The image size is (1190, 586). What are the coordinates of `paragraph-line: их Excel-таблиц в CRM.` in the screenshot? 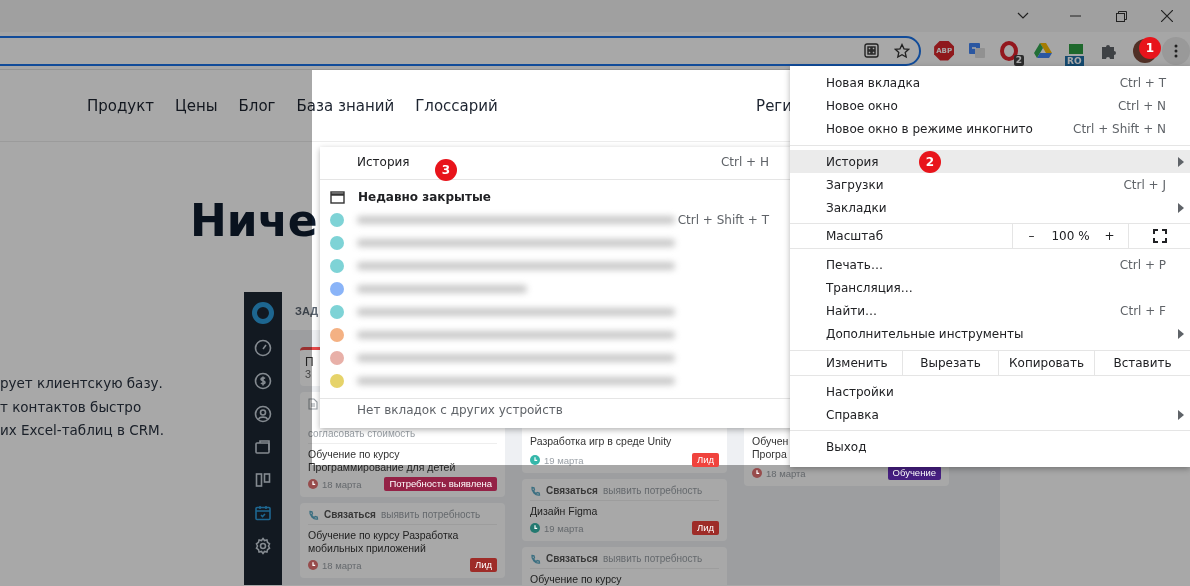 It's located at (82, 430).